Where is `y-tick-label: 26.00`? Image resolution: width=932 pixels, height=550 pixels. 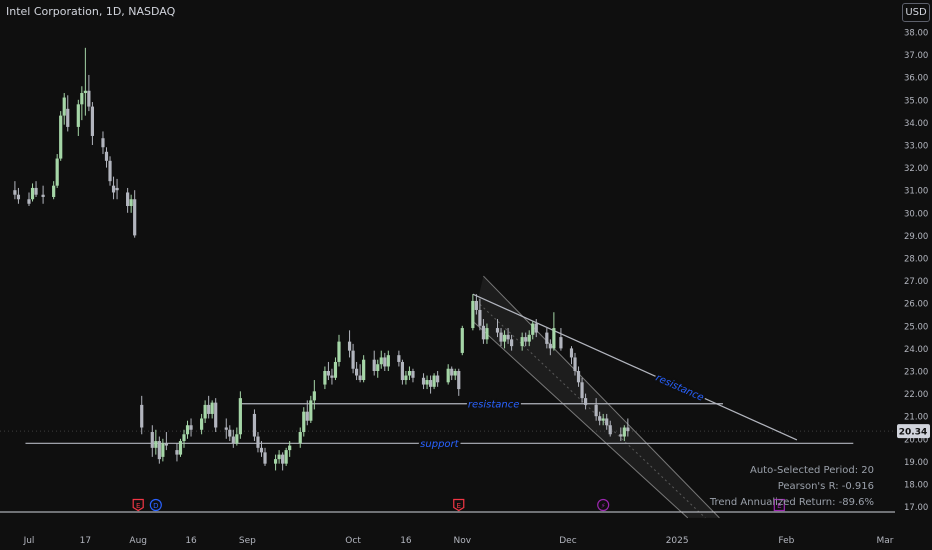
y-tick-label: 26.00 is located at coordinates (916, 305).